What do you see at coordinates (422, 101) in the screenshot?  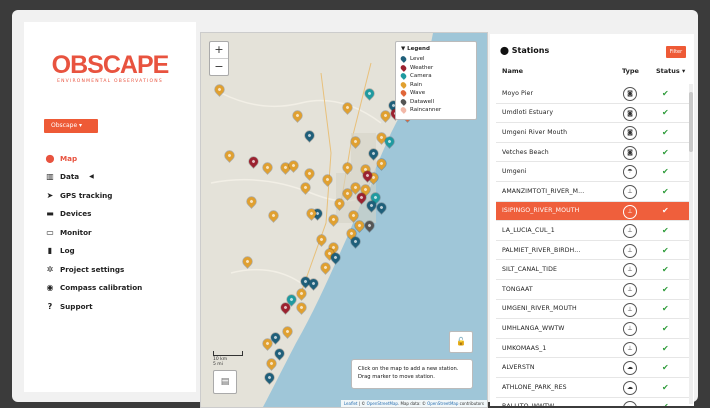 I see `legend-label: Datawell` at bounding box center [422, 101].